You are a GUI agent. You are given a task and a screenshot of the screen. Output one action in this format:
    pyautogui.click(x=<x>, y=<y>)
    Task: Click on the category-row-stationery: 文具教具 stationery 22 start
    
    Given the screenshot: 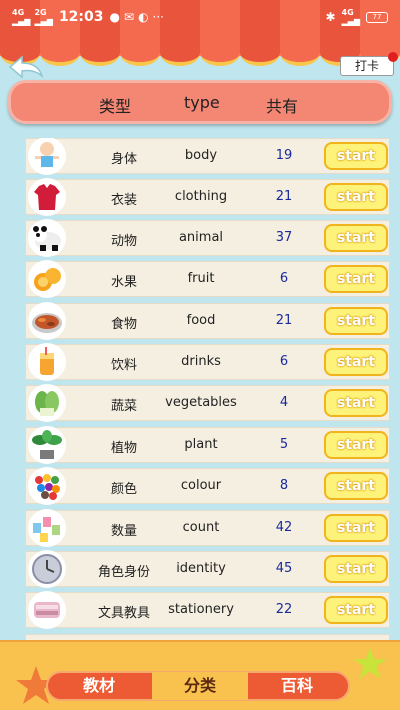 What is the action you would take?
    pyautogui.click(x=207, y=610)
    